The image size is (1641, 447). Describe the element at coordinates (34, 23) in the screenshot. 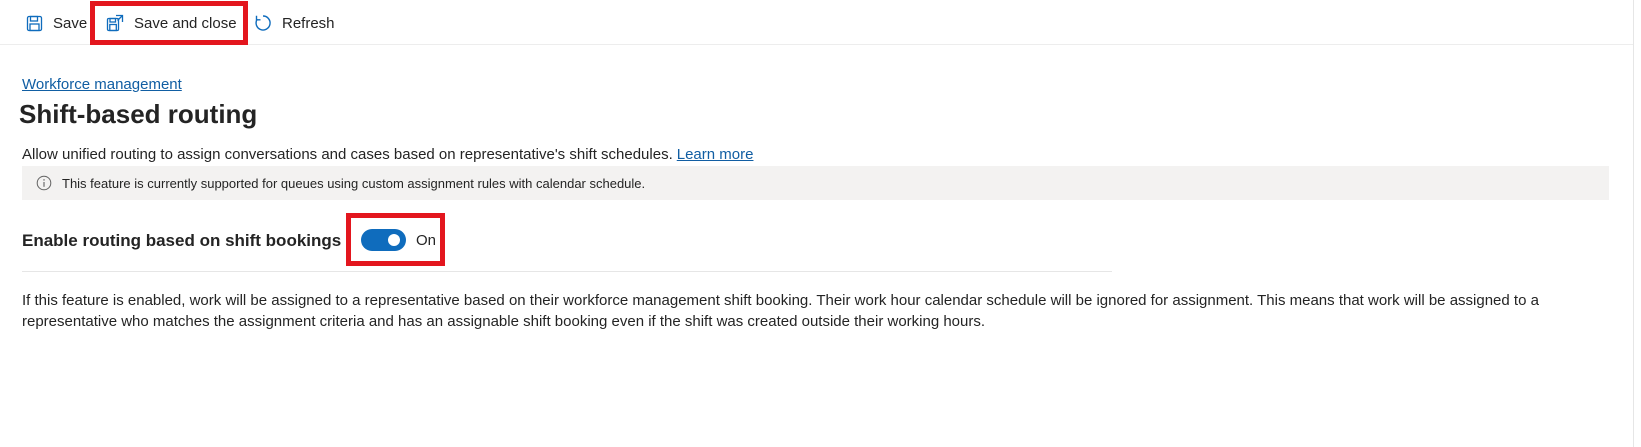

I see `save-icon` at that location.